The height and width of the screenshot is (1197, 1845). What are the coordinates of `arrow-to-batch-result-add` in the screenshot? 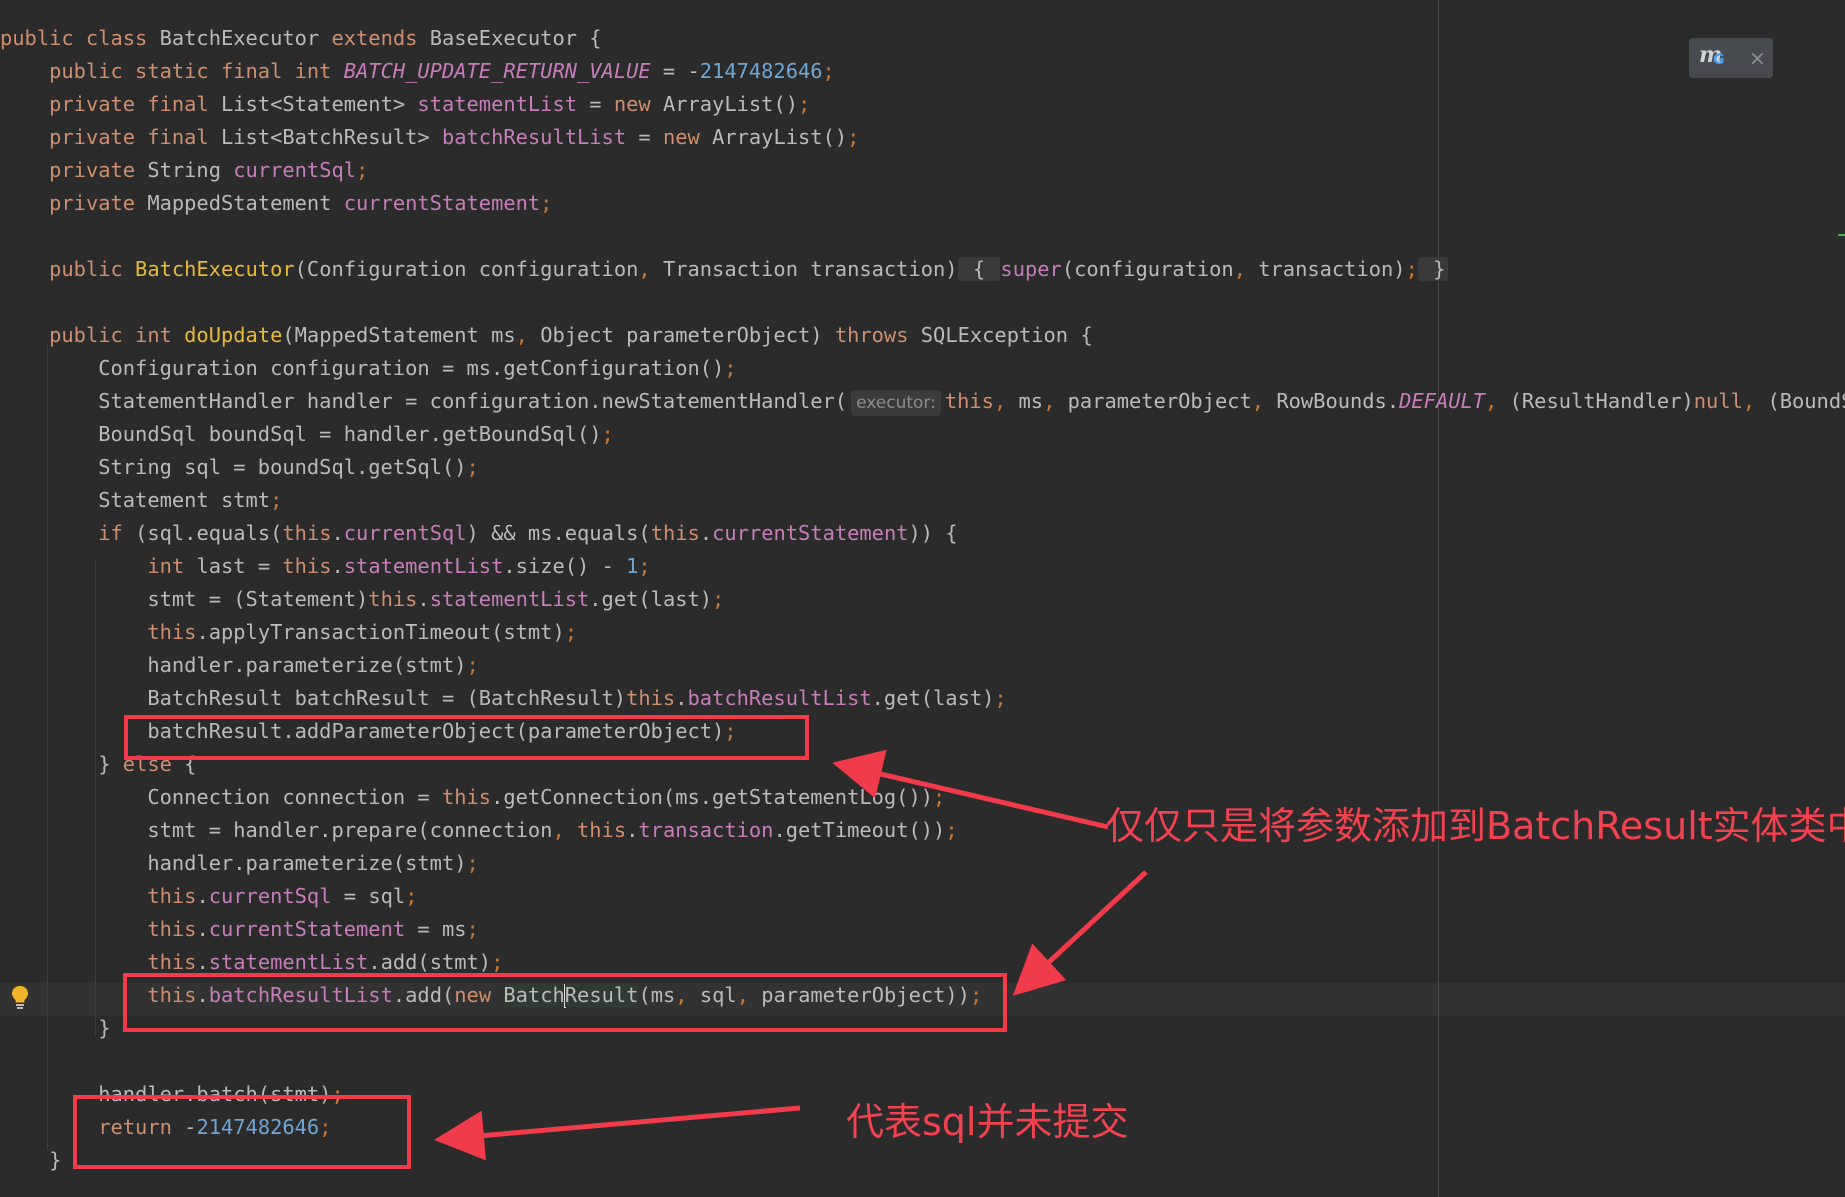 It's located at (1080, 933).